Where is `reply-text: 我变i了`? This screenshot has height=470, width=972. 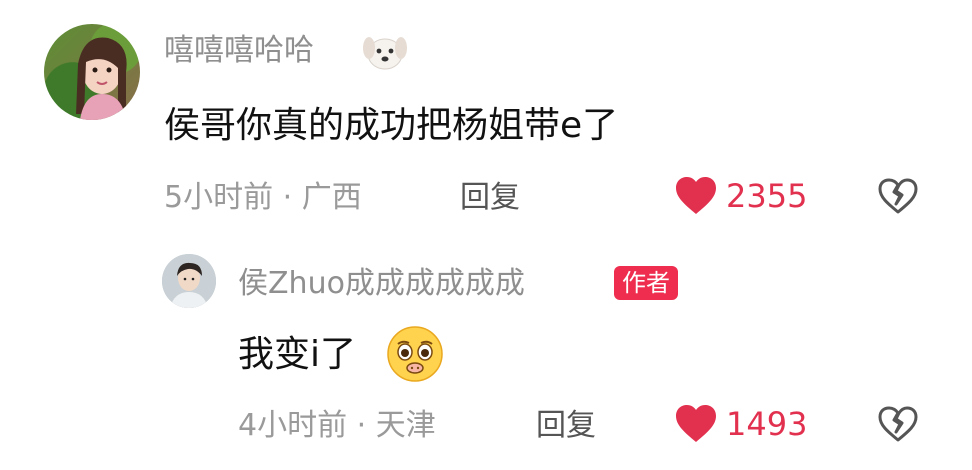 reply-text: 我变i了 is located at coordinates (297, 354).